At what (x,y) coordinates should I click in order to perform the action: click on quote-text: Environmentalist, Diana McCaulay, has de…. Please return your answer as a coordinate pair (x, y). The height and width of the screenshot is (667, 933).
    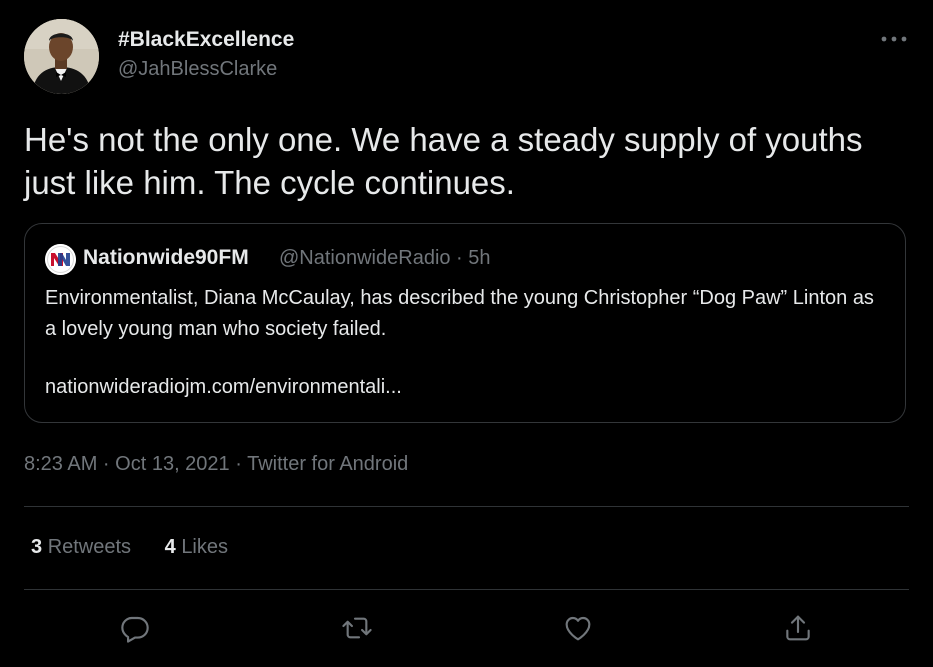
    Looking at the image, I should click on (459, 313).